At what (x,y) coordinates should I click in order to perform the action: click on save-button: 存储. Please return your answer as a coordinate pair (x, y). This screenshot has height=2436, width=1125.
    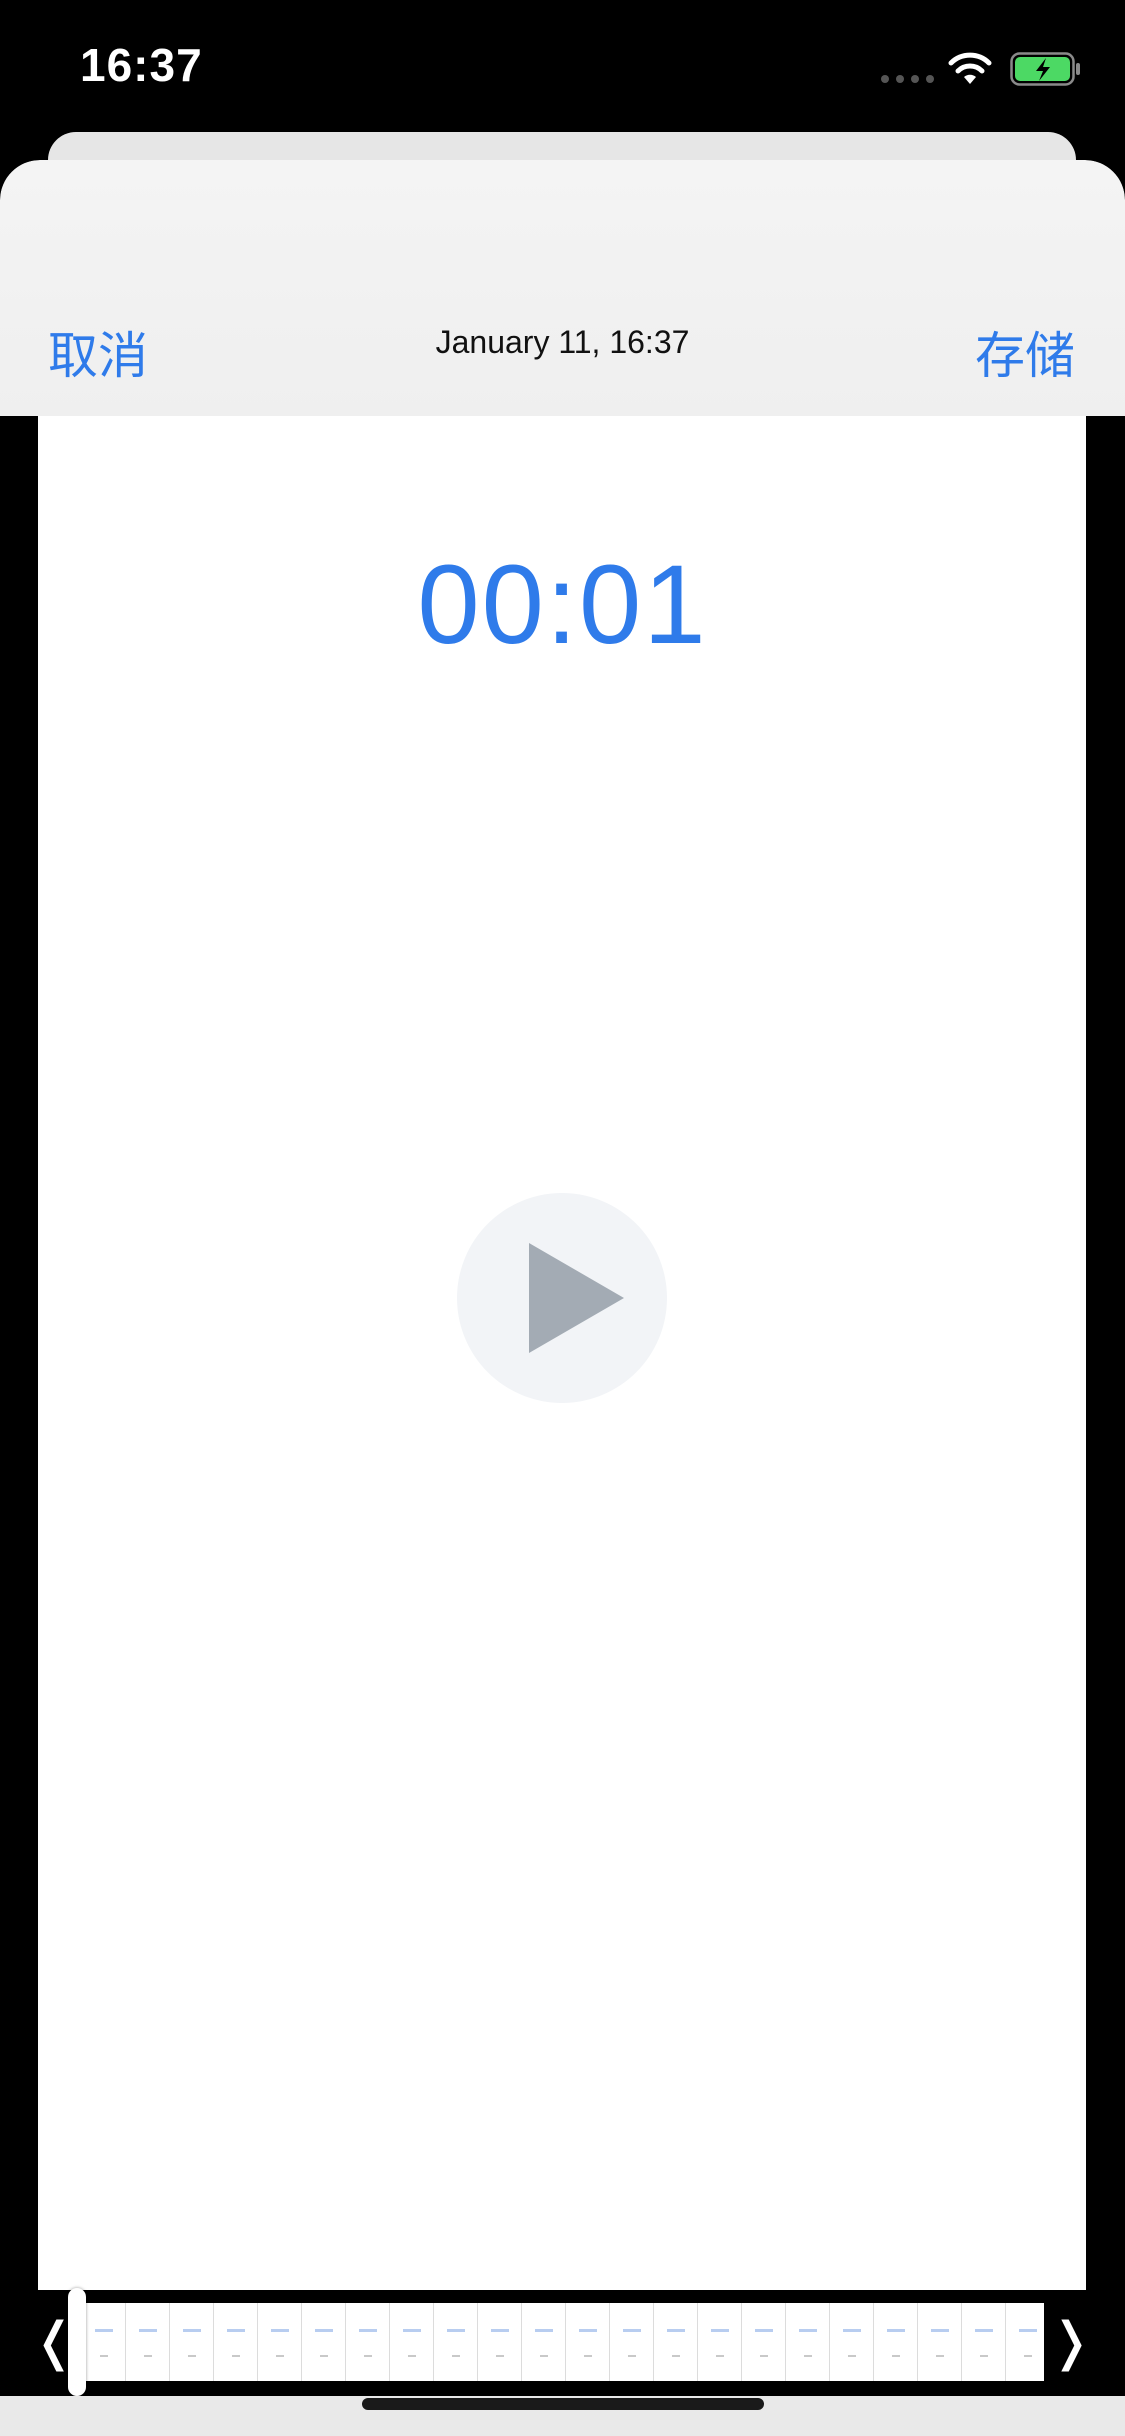
    Looking at the image, I should click on (1025, 352).